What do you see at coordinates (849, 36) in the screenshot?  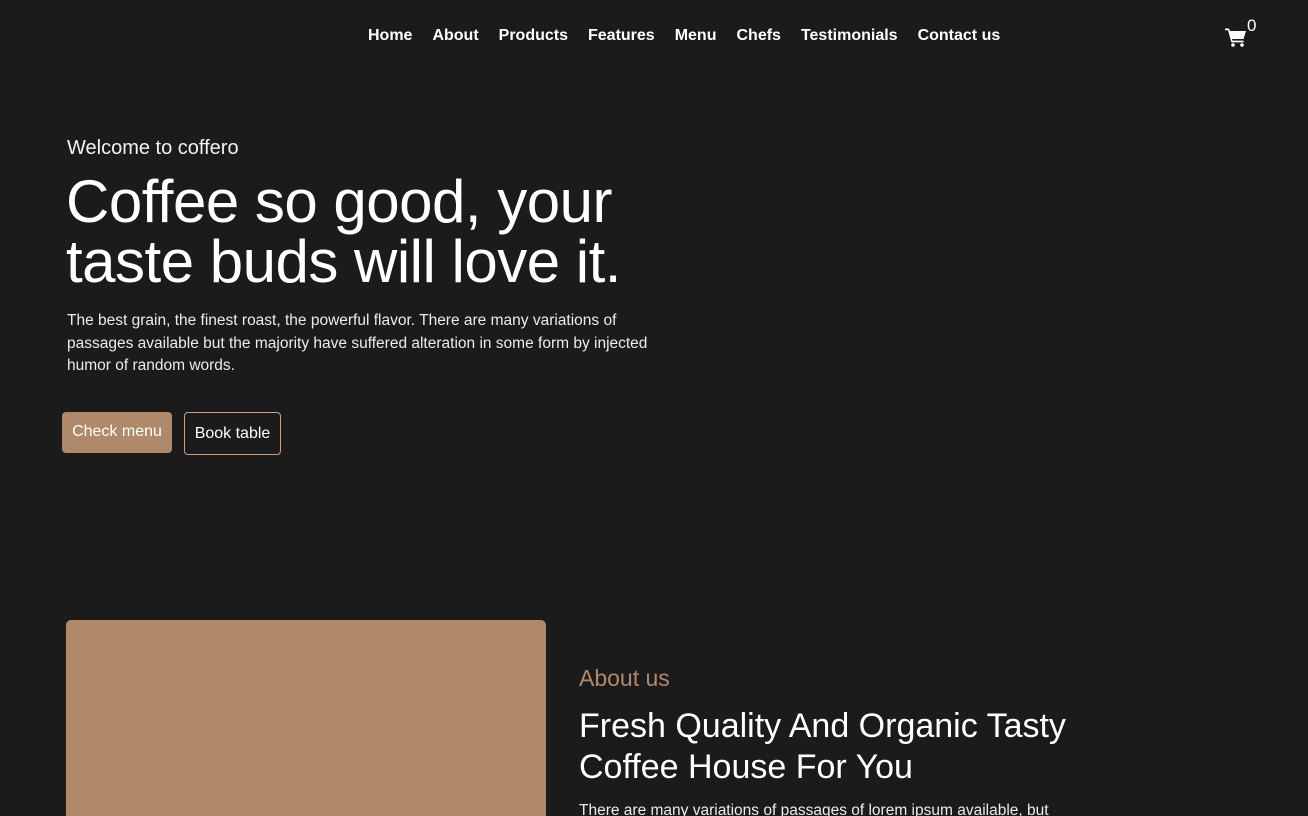 I see `nav-item-testimonials: Testimonials` at bounding box center [849, 36].